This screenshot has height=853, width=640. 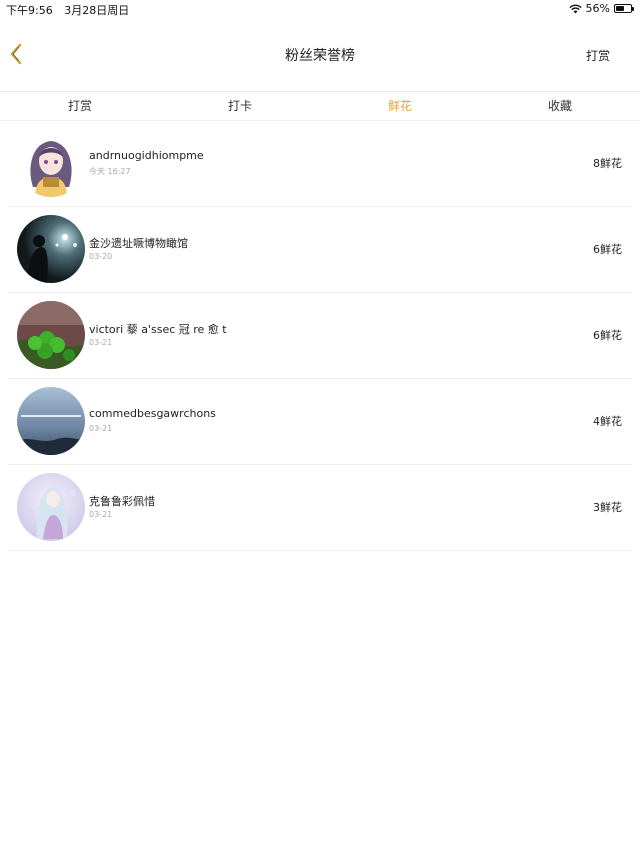 What do you see at coordinates (575, 8) in the screenshot?
I see `wifi-icon` at bounding box center [575, 8].